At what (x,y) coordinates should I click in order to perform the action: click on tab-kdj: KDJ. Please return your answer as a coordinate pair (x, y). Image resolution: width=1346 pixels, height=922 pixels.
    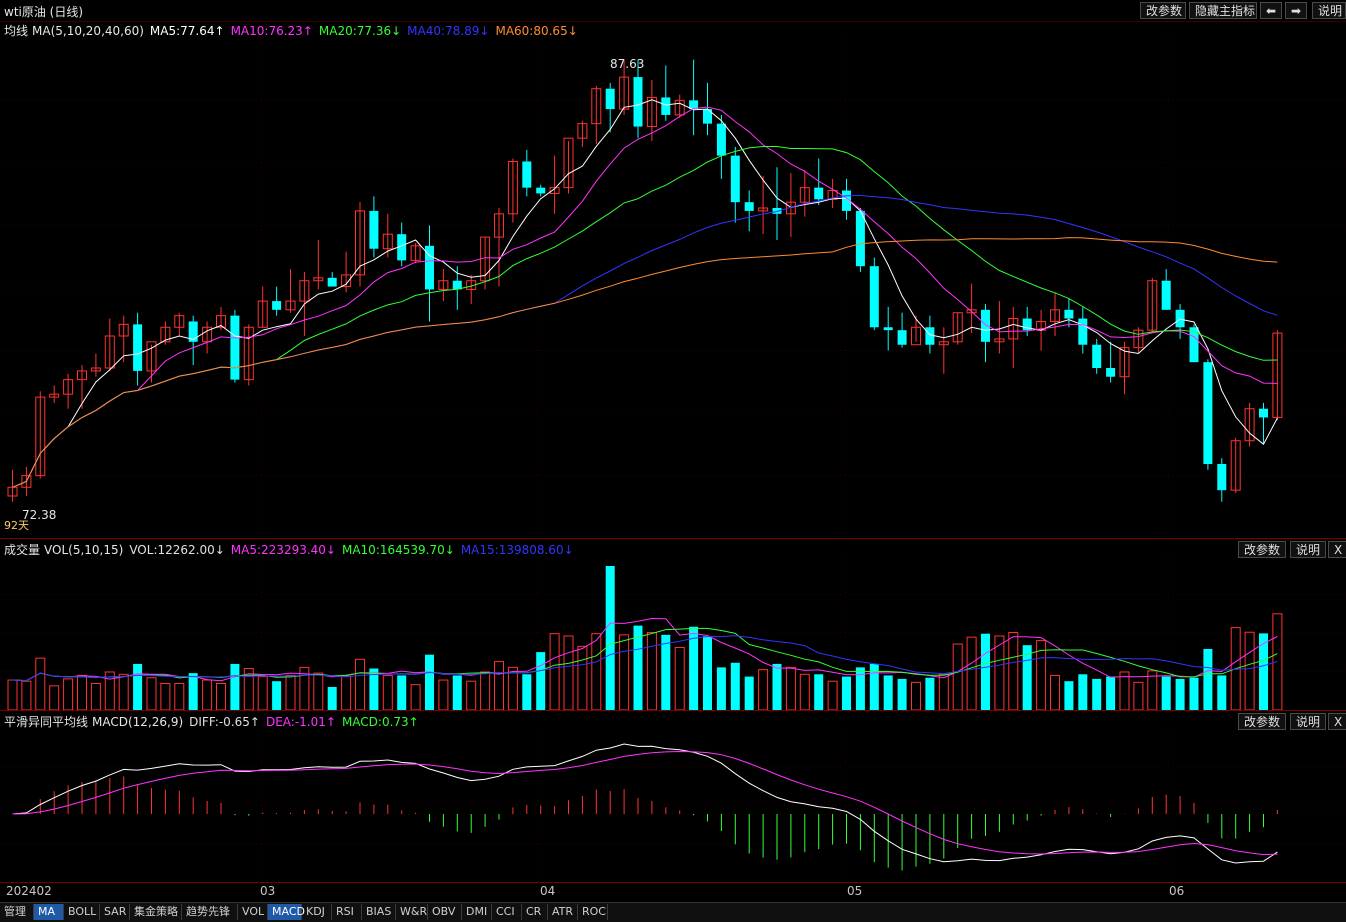
    Looking at the image, I should click on (317, 912).